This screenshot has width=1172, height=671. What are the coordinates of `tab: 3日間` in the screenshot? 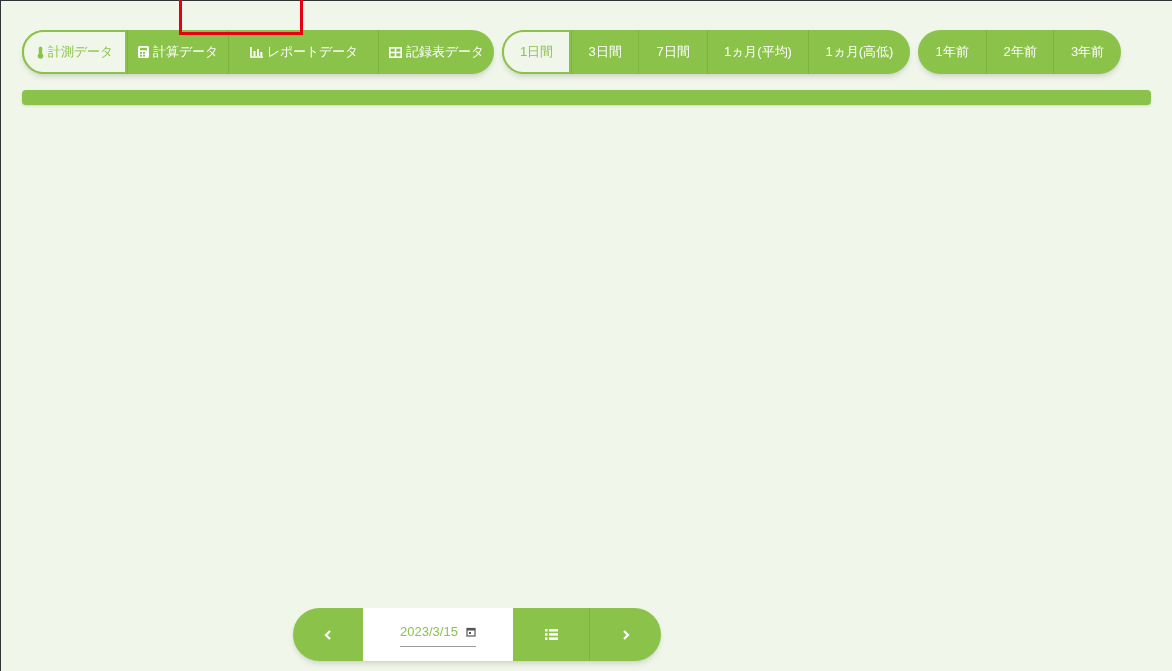 It's located at (604, 52).